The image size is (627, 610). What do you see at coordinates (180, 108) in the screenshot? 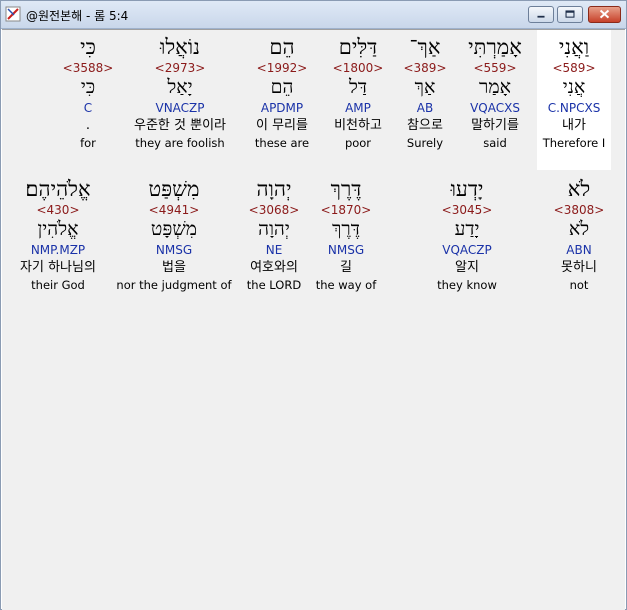
I see `morphology-code: VNACZP` at bounding box center [180, 108].